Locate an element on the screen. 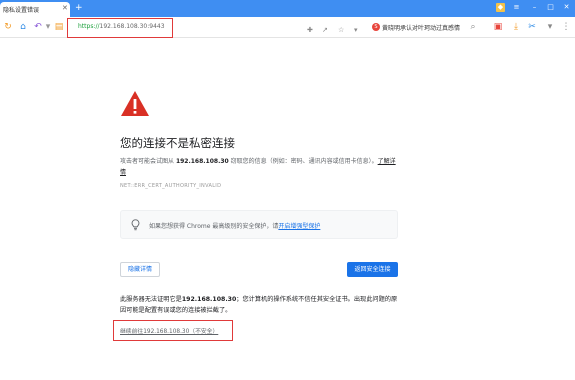 The width and height of the screenshot is (575, 380). tab-title: 隐私设置错误 is located at coordinates (21, 10).